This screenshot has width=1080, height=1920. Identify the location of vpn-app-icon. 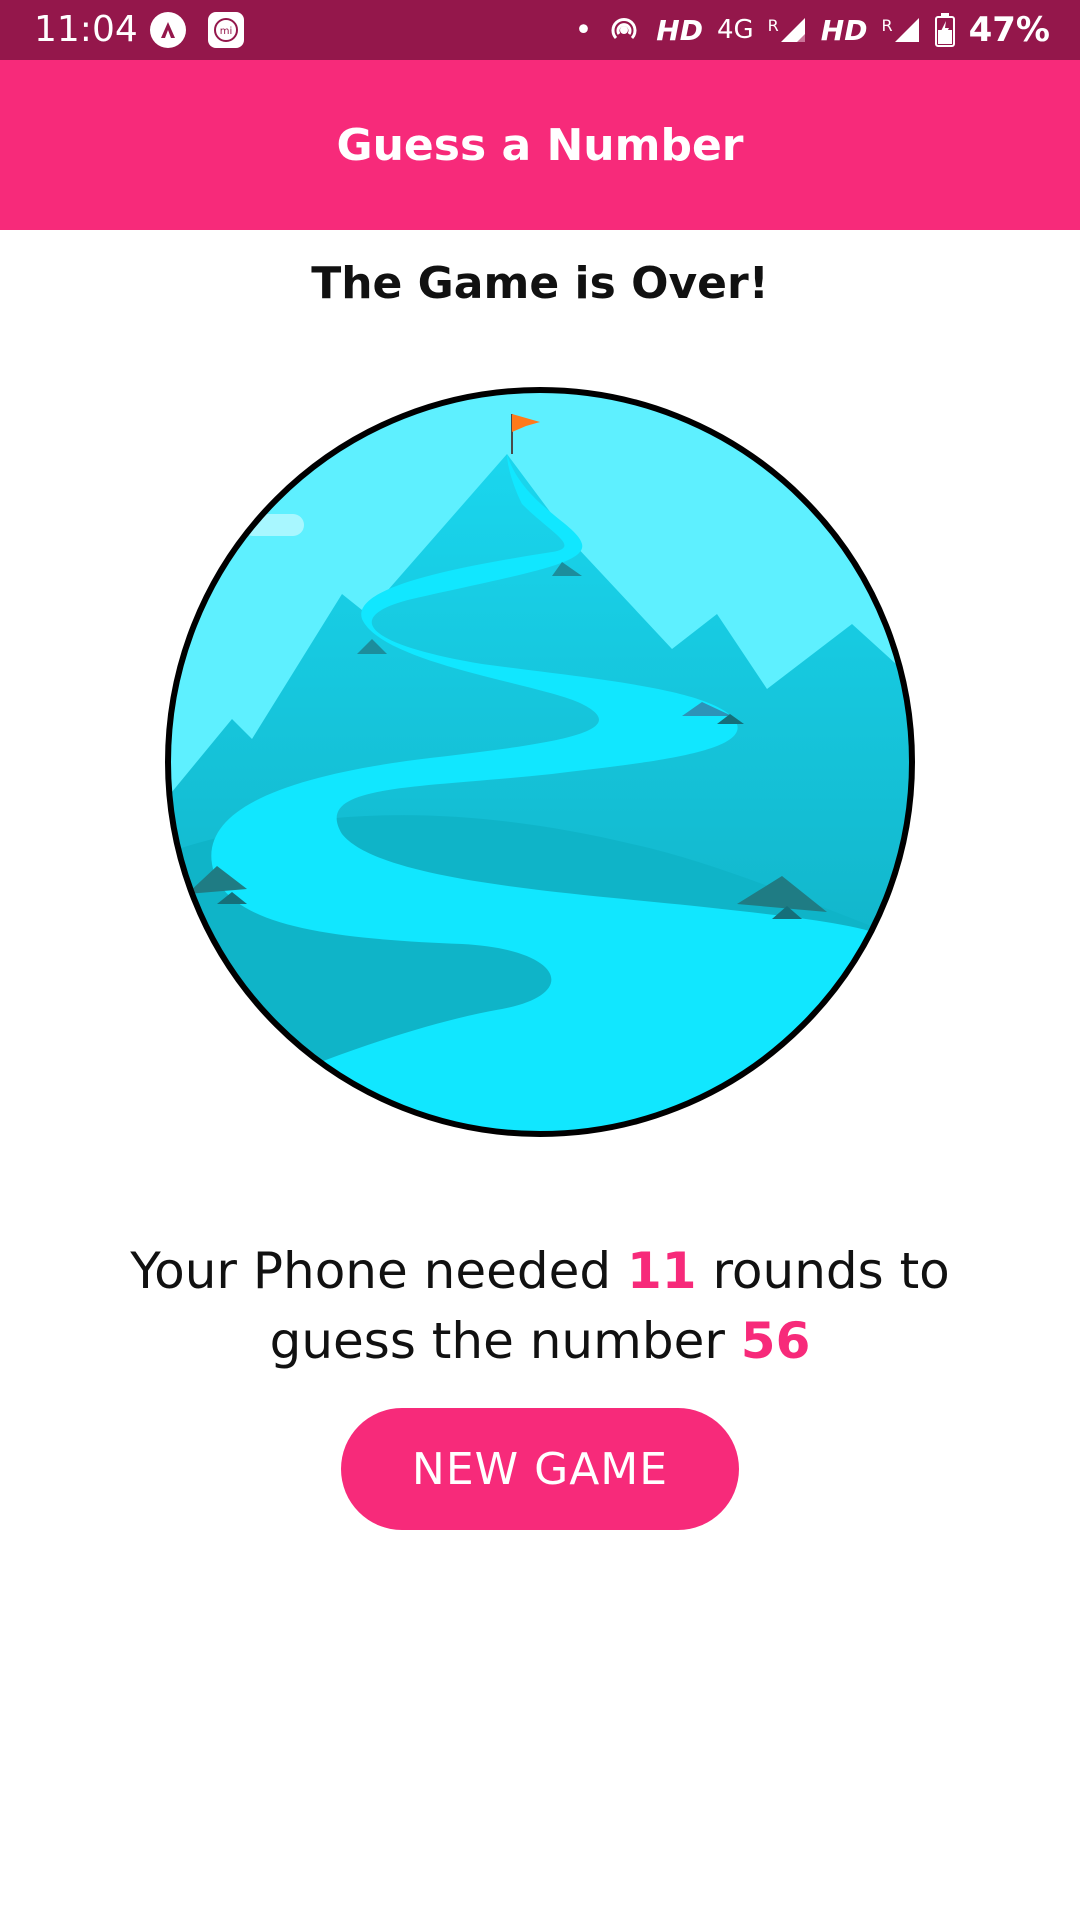
(168, 30).